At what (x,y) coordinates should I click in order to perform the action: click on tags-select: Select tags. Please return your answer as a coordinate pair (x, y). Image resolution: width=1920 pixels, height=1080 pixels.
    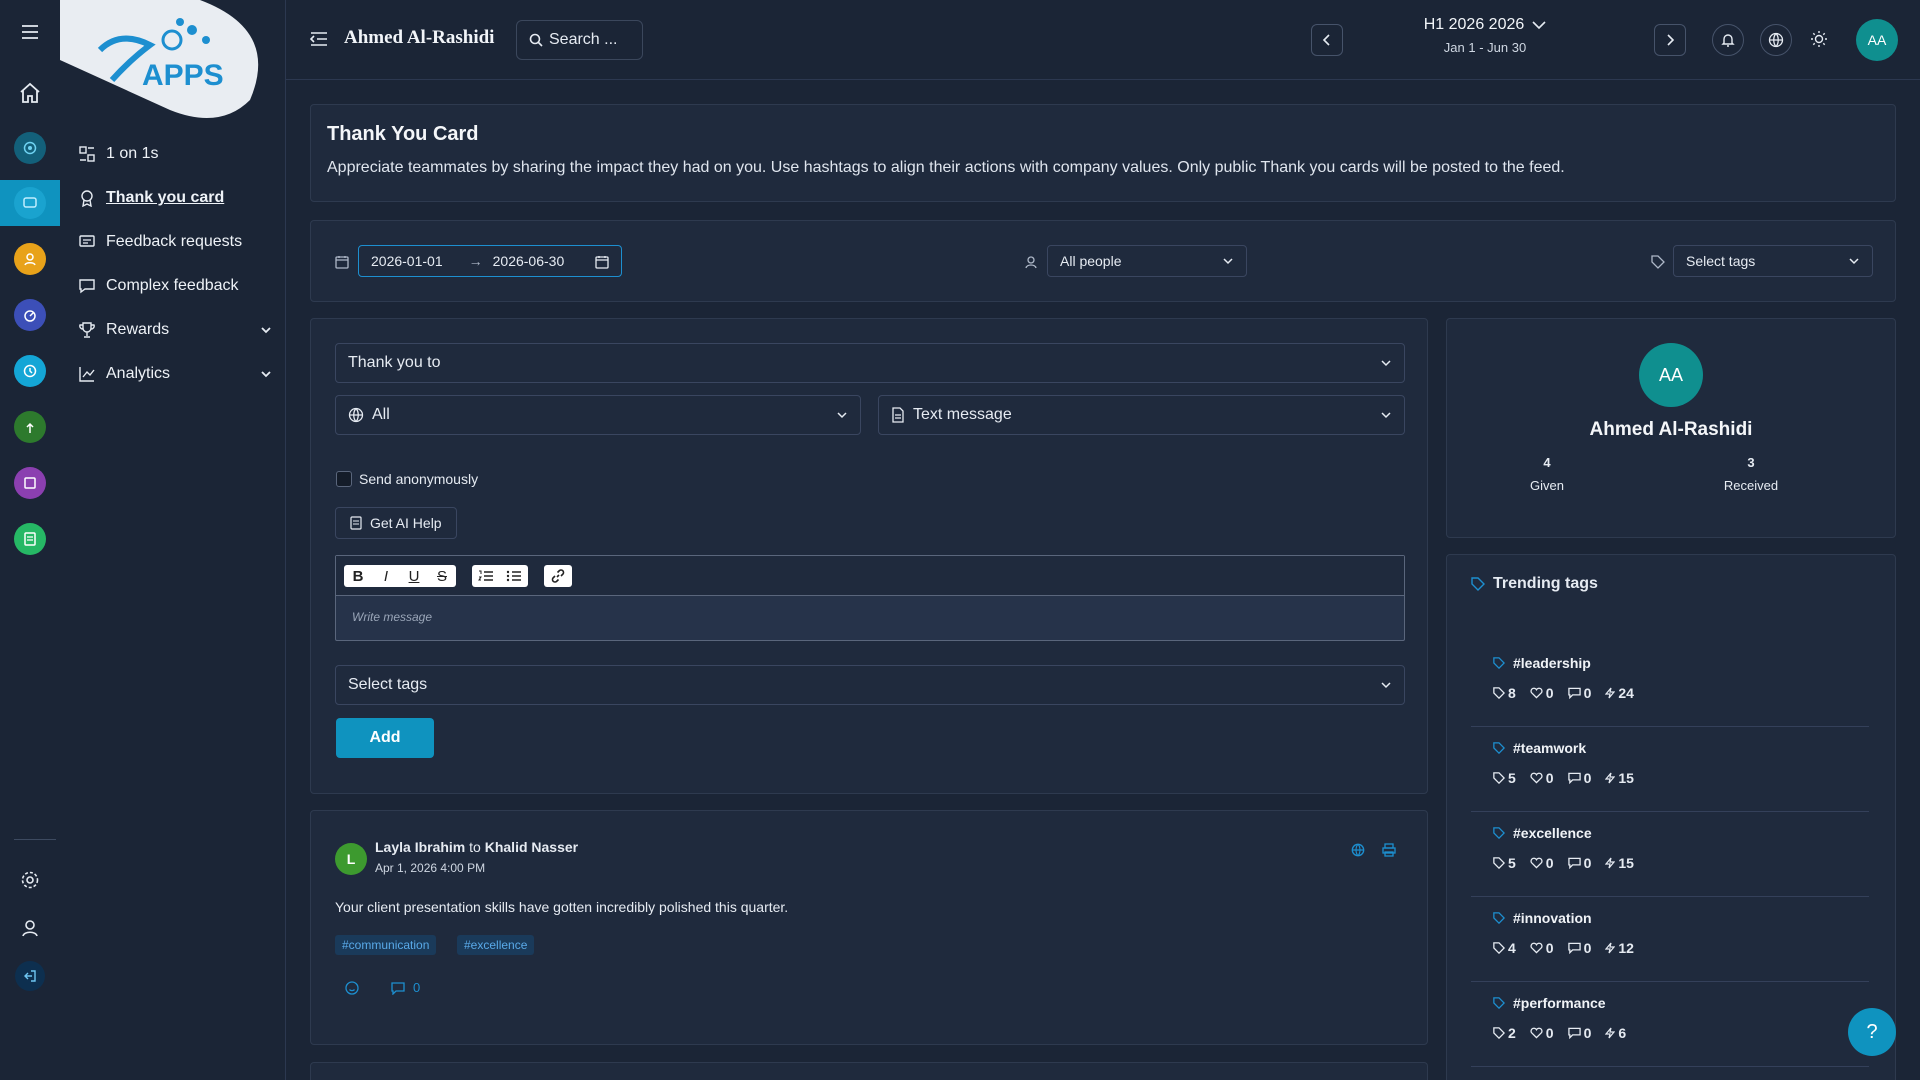
    Looking at the image, I should click on (870, 685).